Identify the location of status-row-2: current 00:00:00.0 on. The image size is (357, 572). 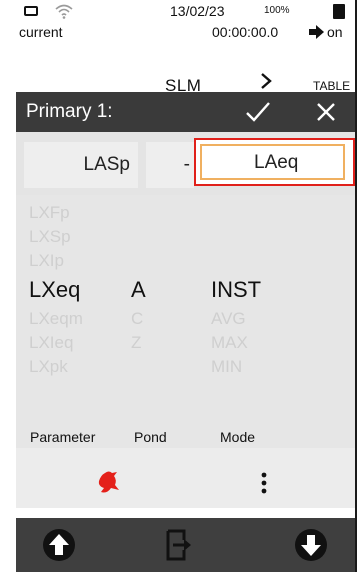
(185, 33).